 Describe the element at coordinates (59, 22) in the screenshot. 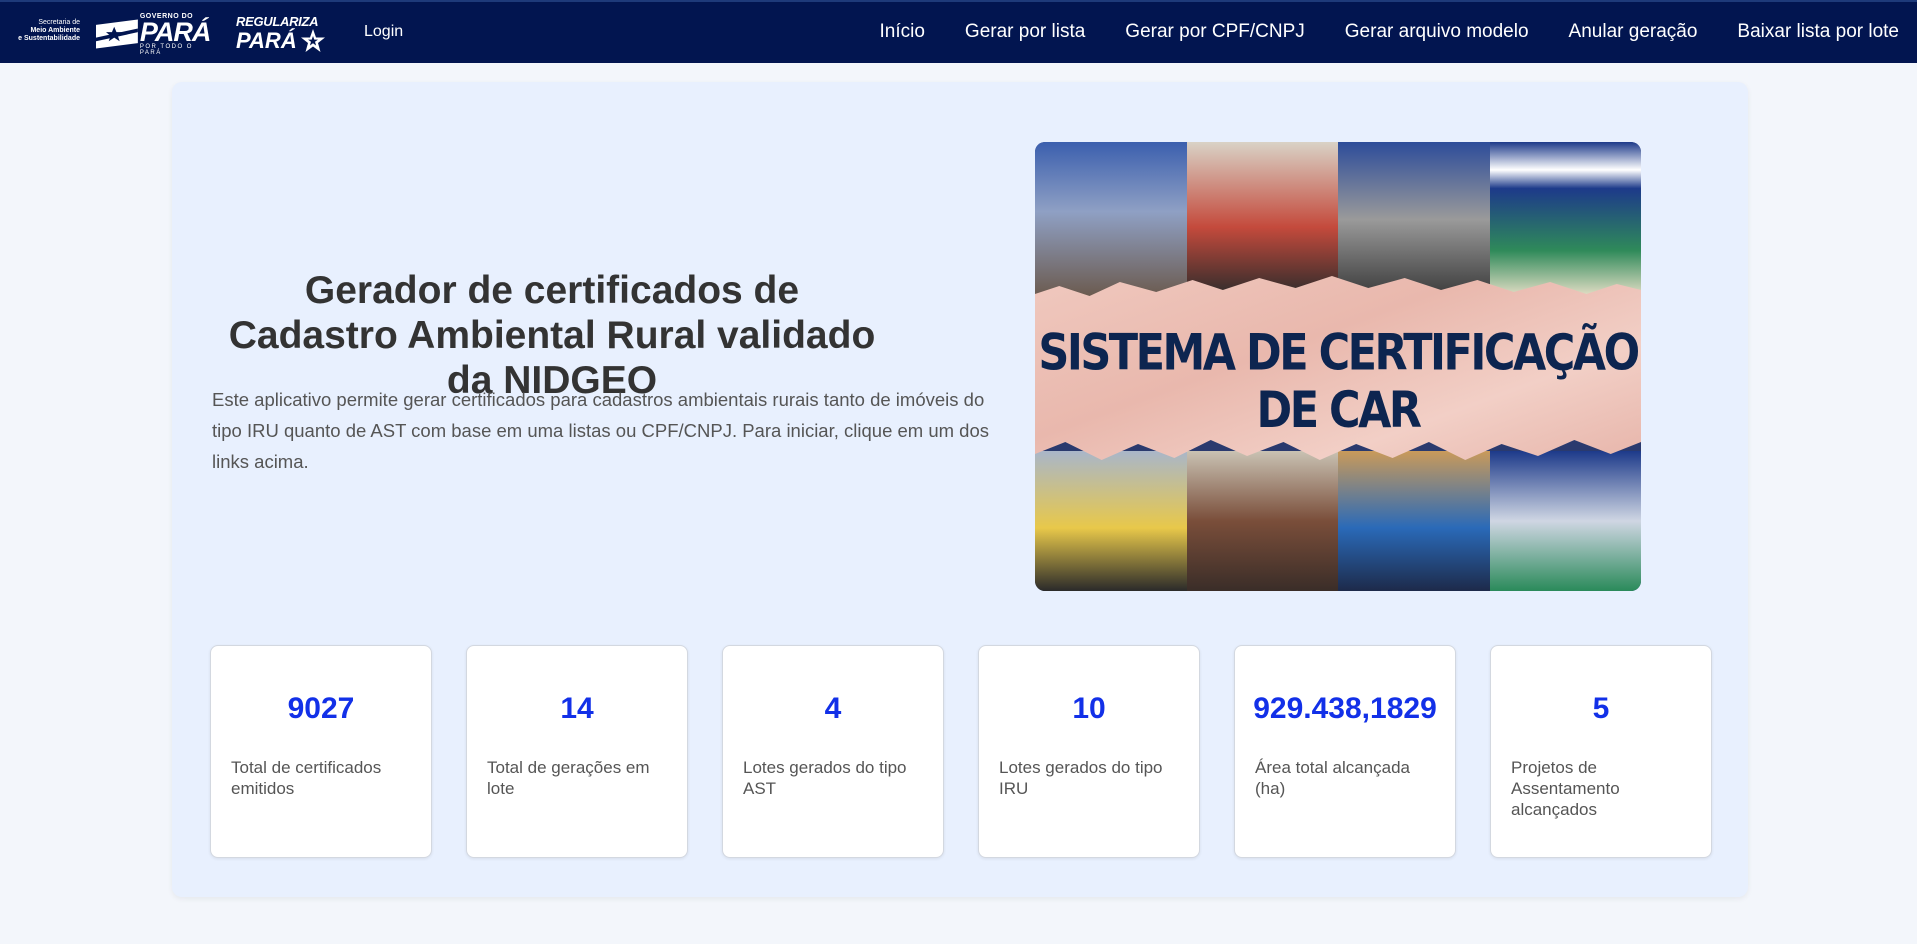

I see `semas-line-1: Secretaria de` at that location.